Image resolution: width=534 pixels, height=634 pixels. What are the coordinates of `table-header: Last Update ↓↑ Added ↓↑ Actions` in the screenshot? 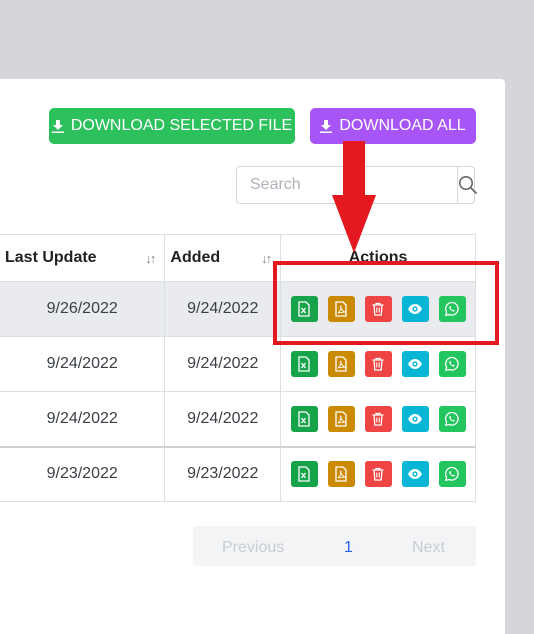 It's located at (238, 258).